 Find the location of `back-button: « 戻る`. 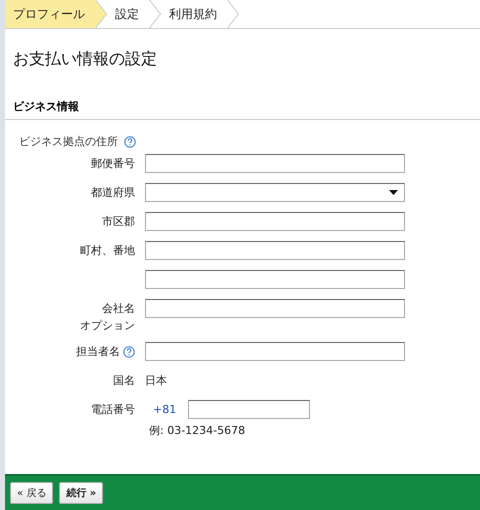

back-button: « 戻る is located at coordinates (32, 493).